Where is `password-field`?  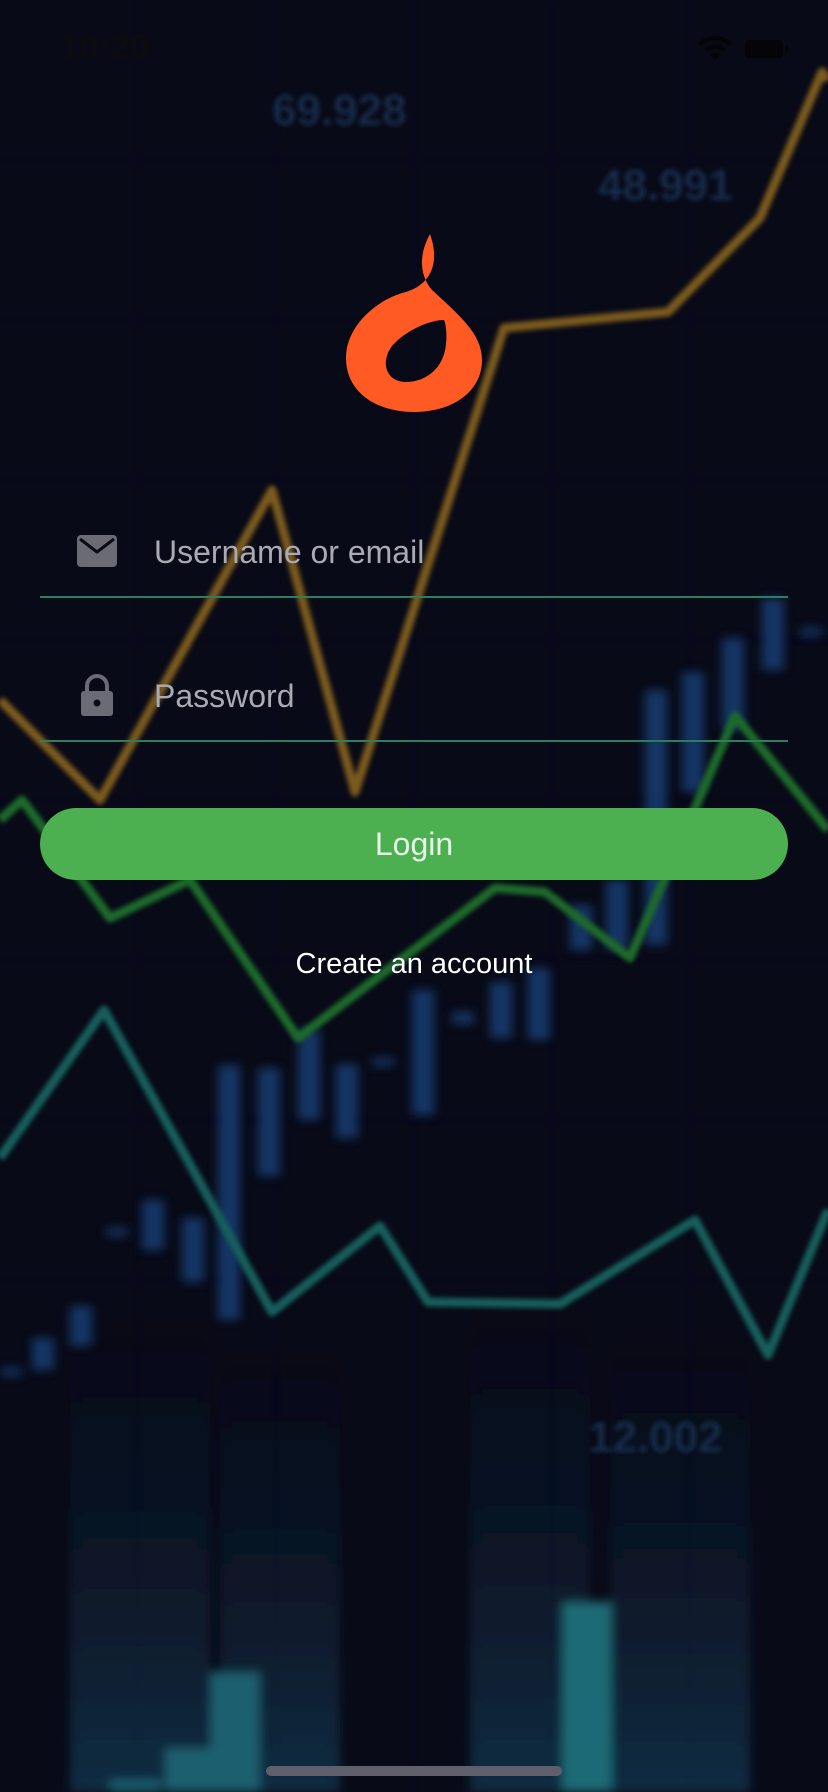
password-field is located at coordinates (414, 691).